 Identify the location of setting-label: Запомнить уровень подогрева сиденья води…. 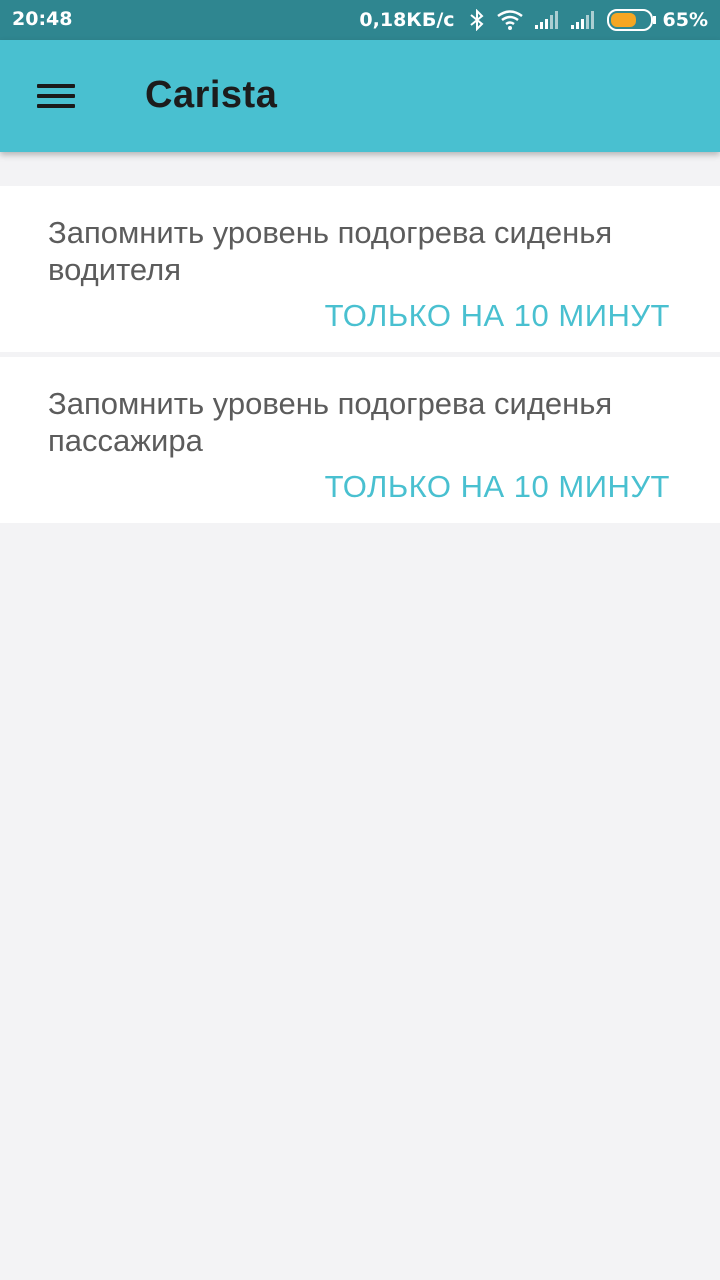
(330, 251).